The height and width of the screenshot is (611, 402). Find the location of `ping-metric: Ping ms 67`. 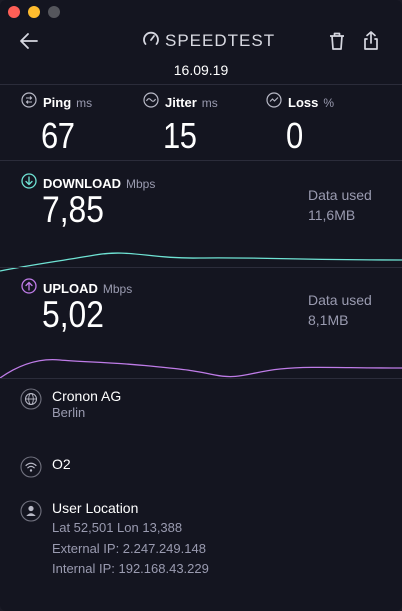

ping-metric: Ping ms 67 is located at coordinates (56, 124).